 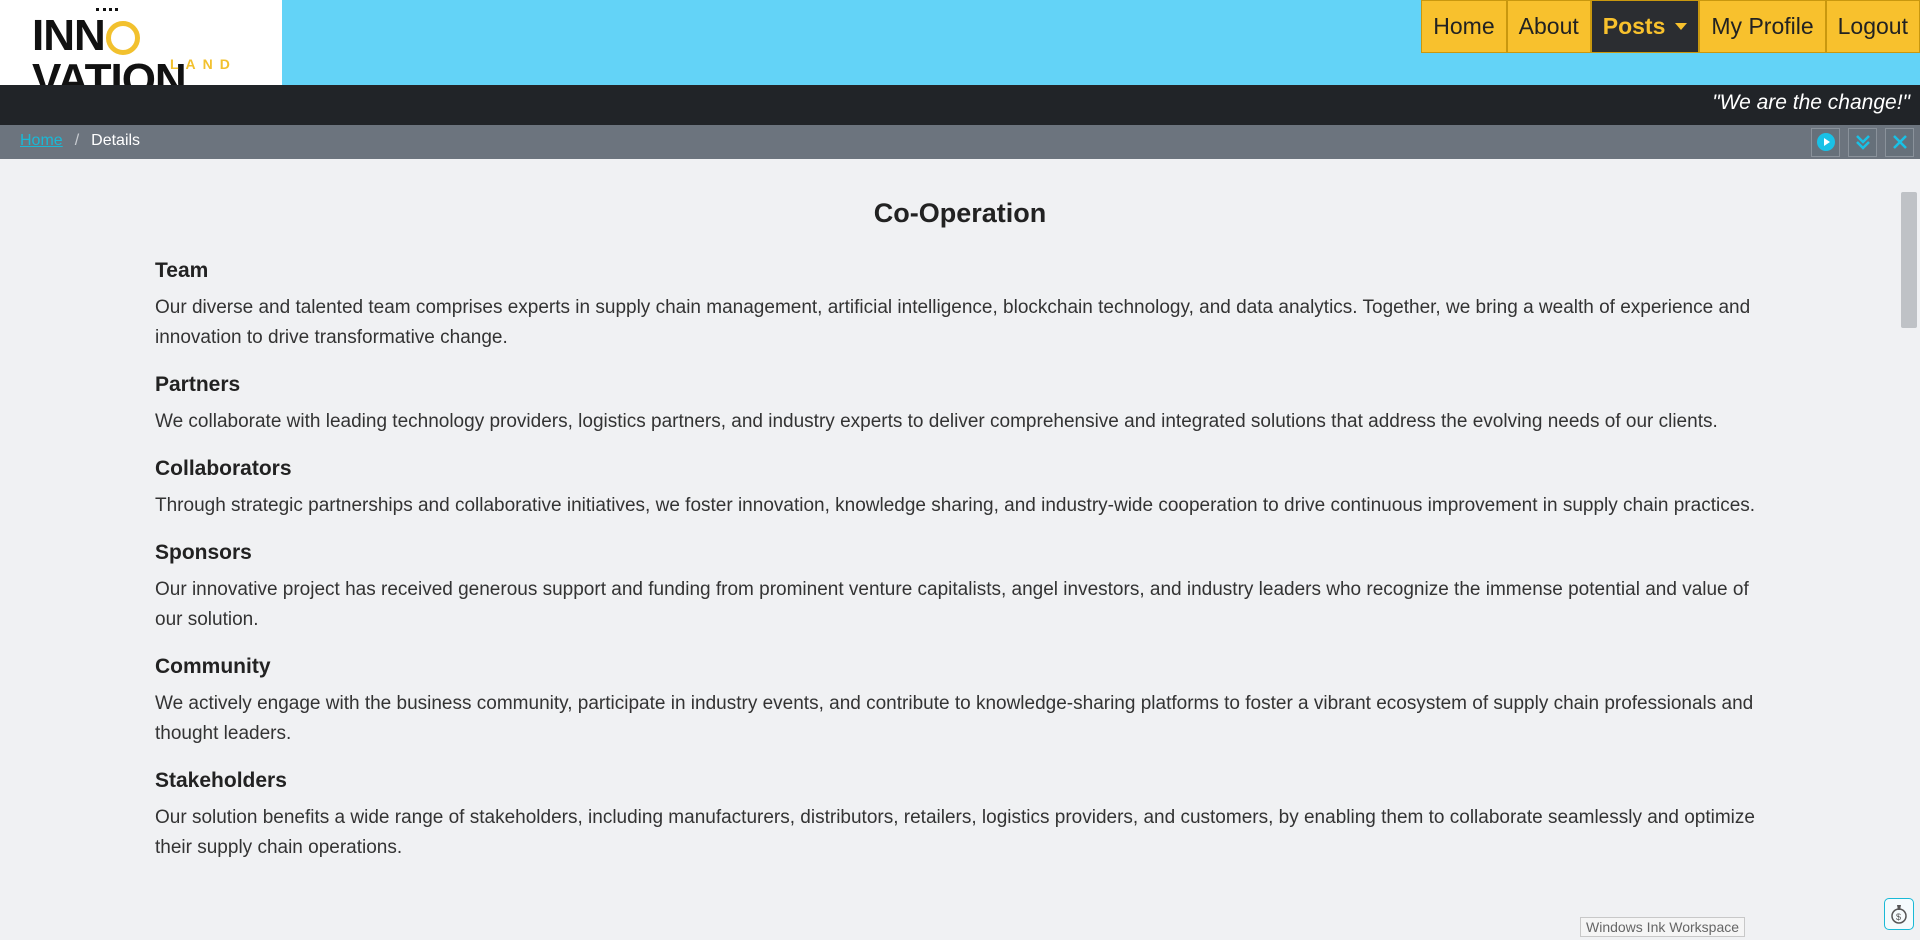 I want to click on section-title: Stakeholders, so click(x=221, y=780).